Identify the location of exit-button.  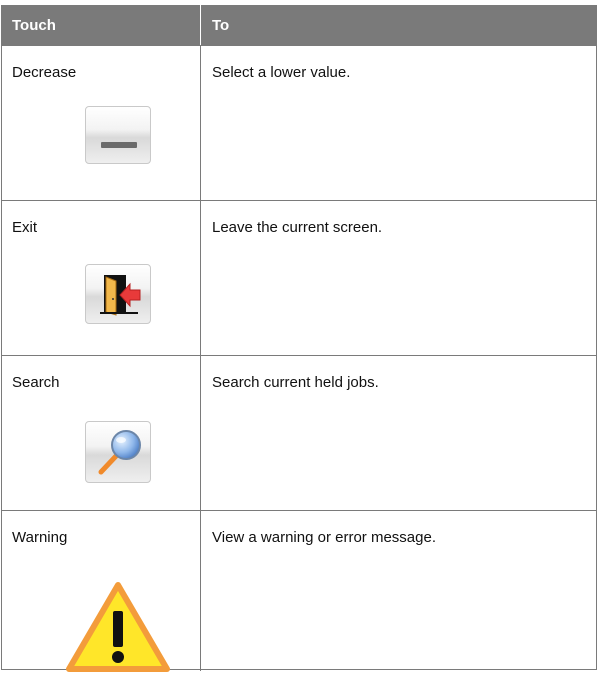
(118, 294).